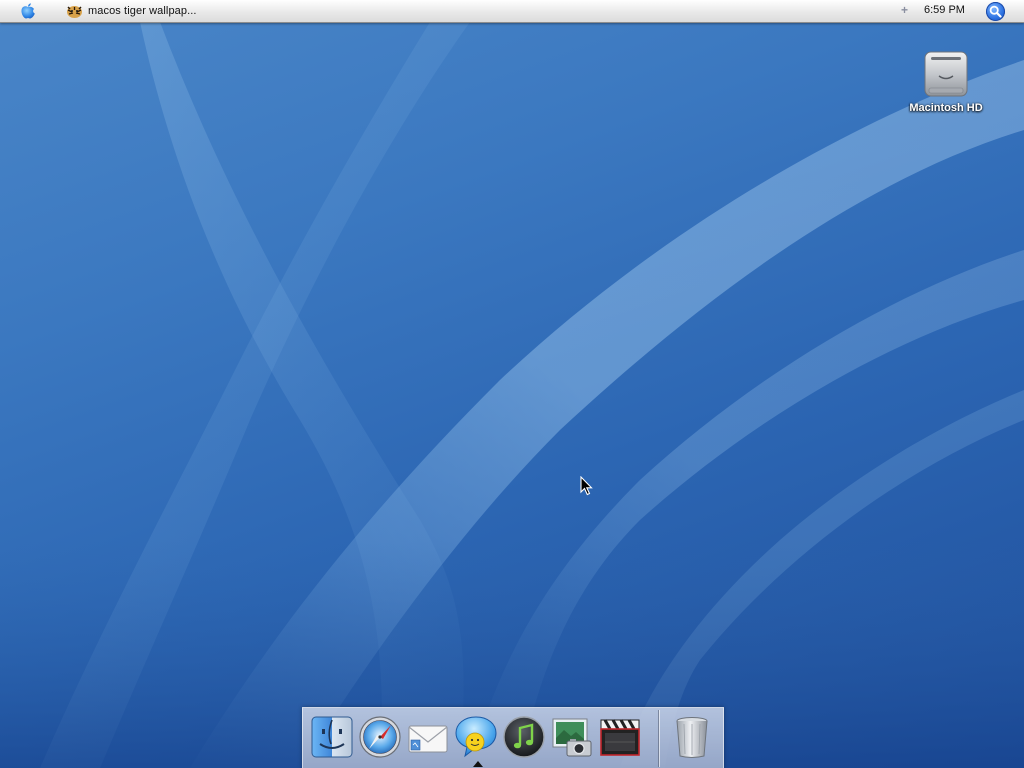 This screenshot has width=1024, height=768. I want to click on trash-icon, so click(692, 737).